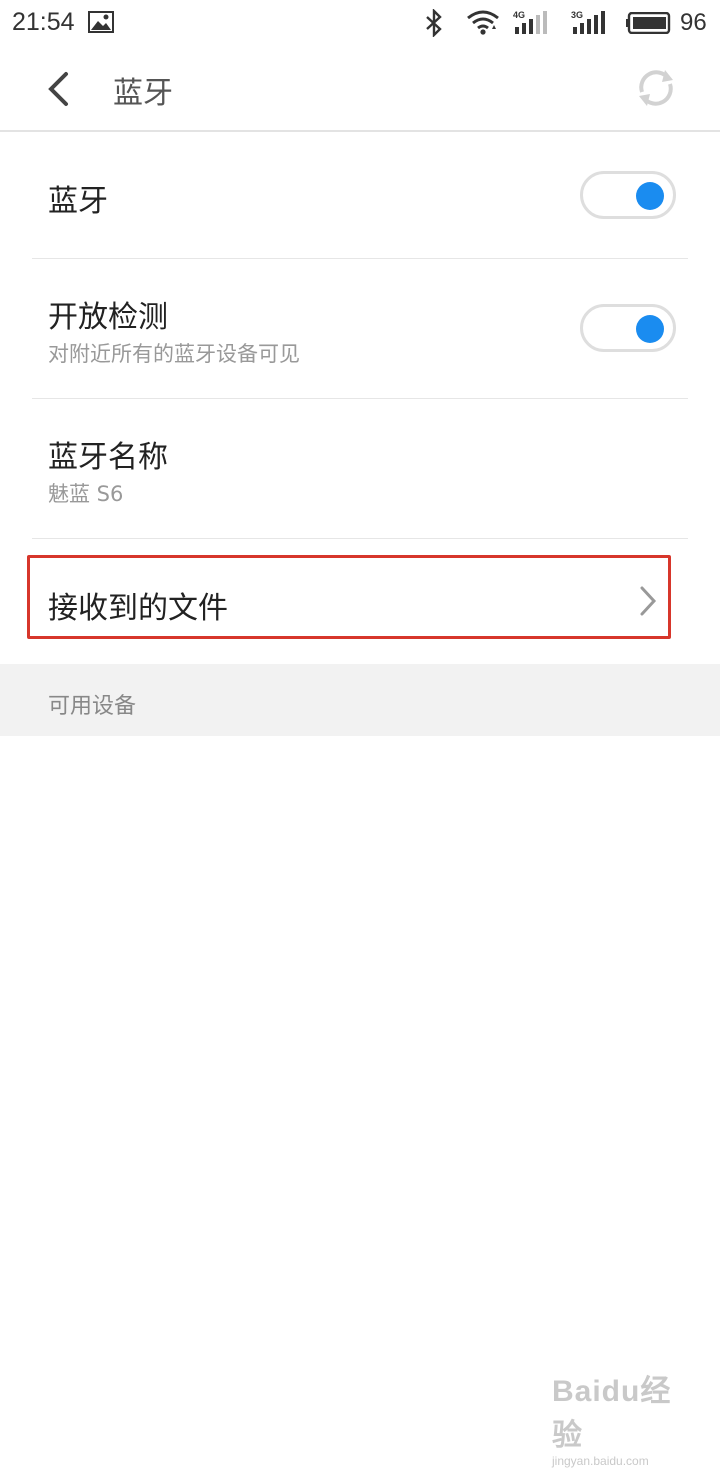 Image resolution: width=720 pixels, height=1468 pixels. Describe the element at coordinates (360, 195) in the screenshot. I see `bluetooth-toggle-row: 蓝牙` at that location.